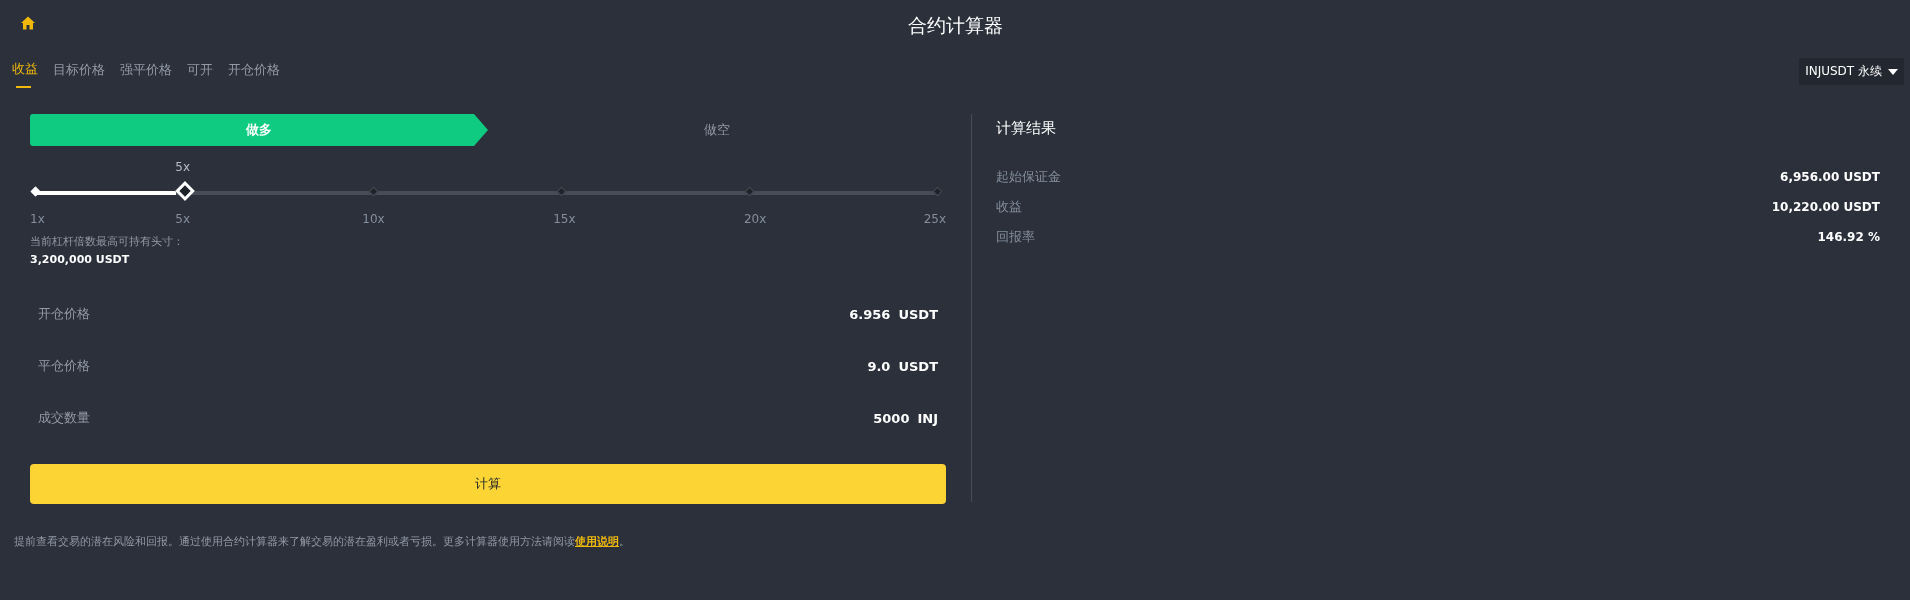 This screenshot has height=600, width=1910. Describe the element at coordinates (64, 314) in the screenshot. I see `field-label: 开仓价格` at that location.